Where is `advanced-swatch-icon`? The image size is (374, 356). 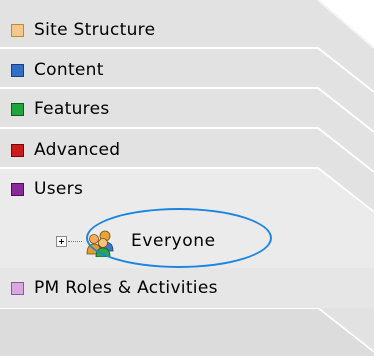 advanced-swatch-icon is located at coordinates (17, 150).